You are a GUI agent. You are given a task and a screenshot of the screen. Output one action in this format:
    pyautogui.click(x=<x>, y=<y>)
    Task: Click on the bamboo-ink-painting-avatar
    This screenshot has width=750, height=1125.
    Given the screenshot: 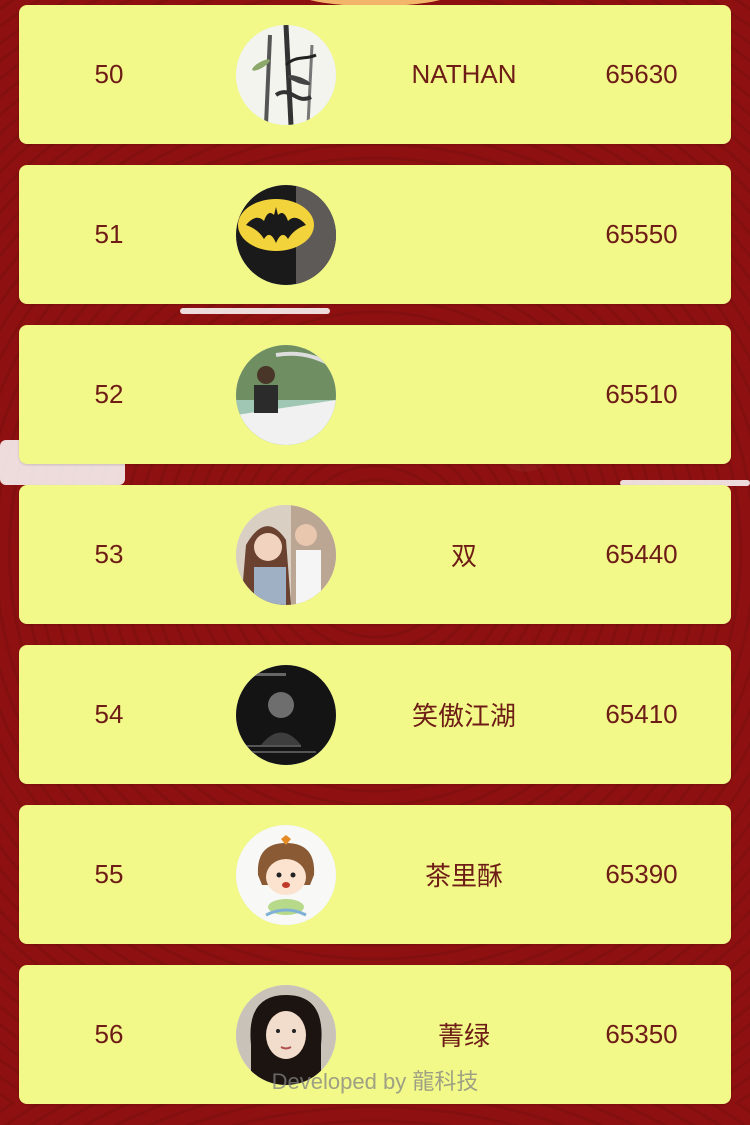 What is the action you would take?
    pyautogui.click(x=286, y=75)
    